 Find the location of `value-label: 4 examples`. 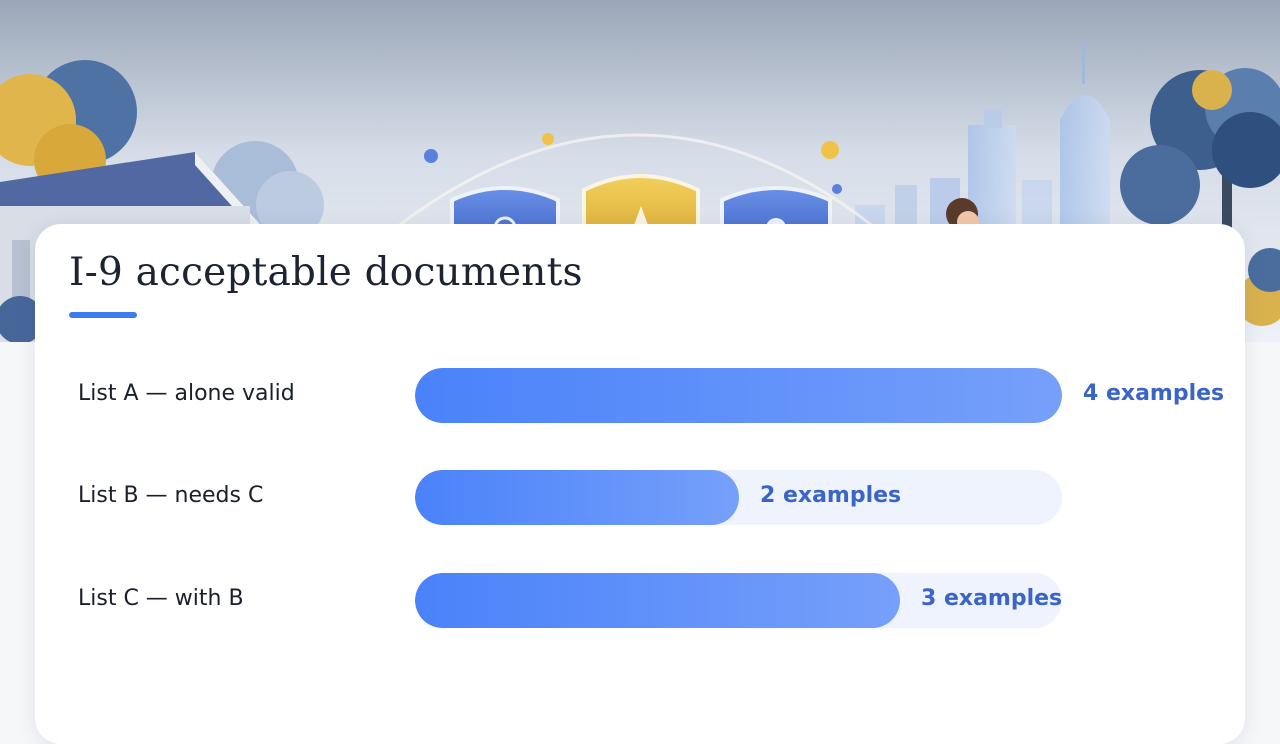

value-label: 4 examples is located at coordinates (1154, 393).